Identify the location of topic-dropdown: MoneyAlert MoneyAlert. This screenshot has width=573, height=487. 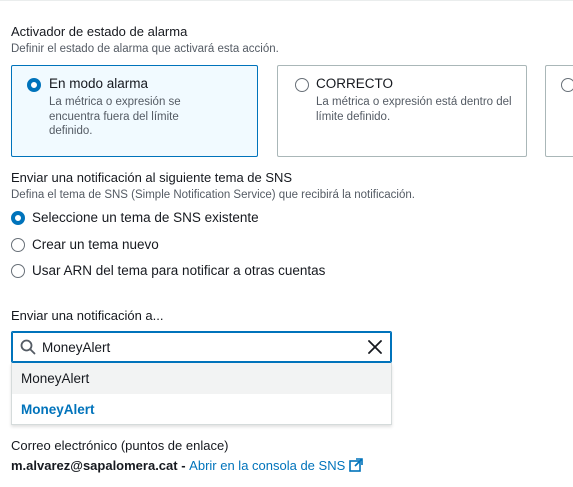
(201, 394).